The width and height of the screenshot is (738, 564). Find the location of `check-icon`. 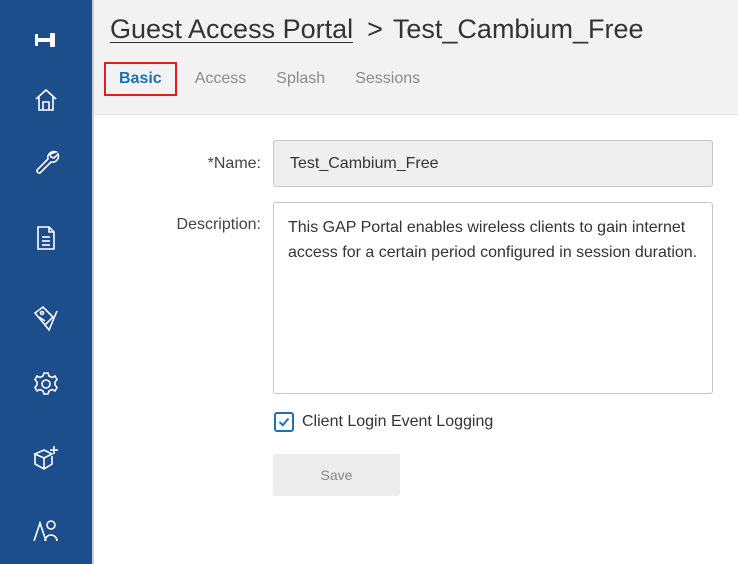

check-icon is located at coordinates (284, 422).